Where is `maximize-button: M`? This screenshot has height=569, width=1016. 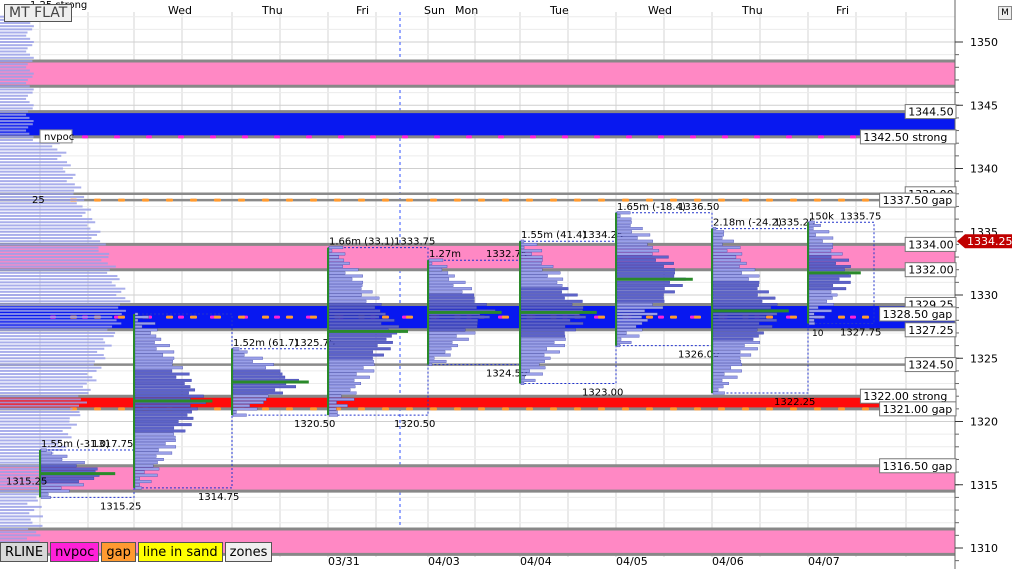 maximize-button: M is located at coordinates (1005, 13).